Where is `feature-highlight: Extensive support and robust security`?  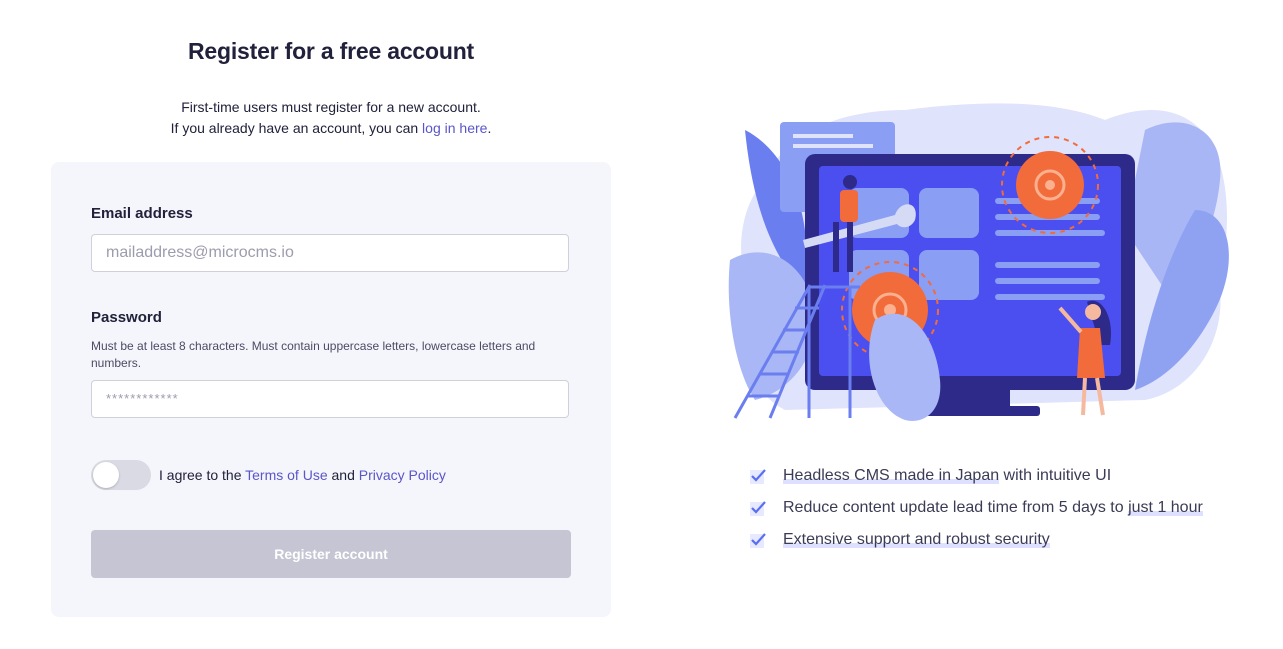 feature-highlight: Extensive support and robust security is located at coordinates (916, 539).